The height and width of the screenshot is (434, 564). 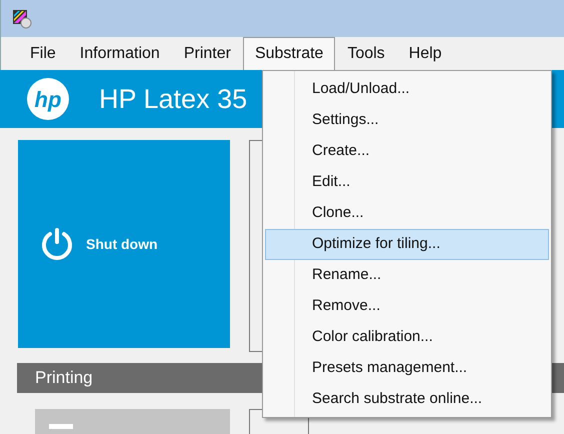 What do you see at coordinates (57, 244) in the screenshot?
I see `power-icon` at bounding box center [57, 244].